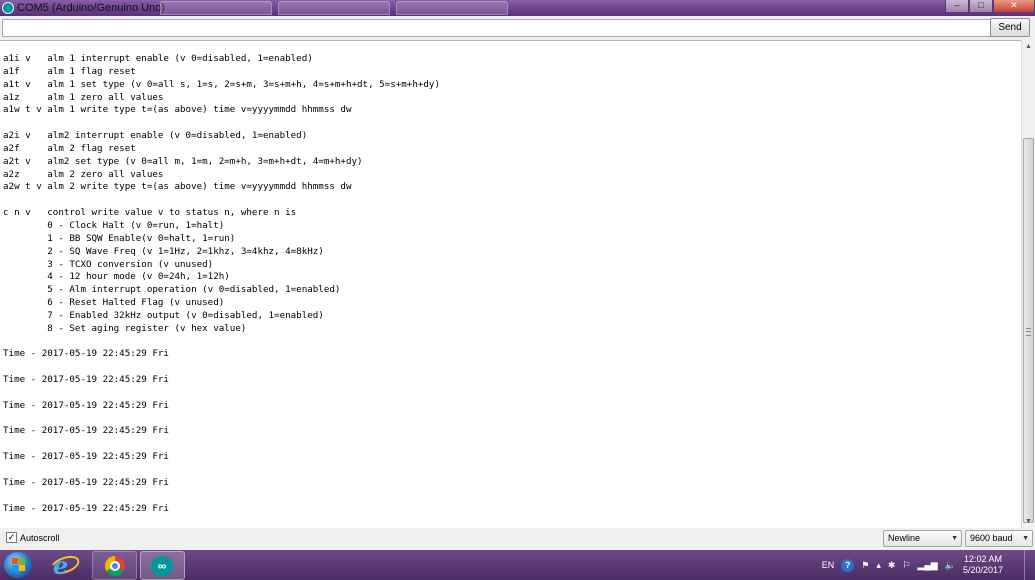  What do you see at coordinates (61, 565) in the screenshot?
I see `internet-explorer-icon: e` at bounding box center [61, 565].